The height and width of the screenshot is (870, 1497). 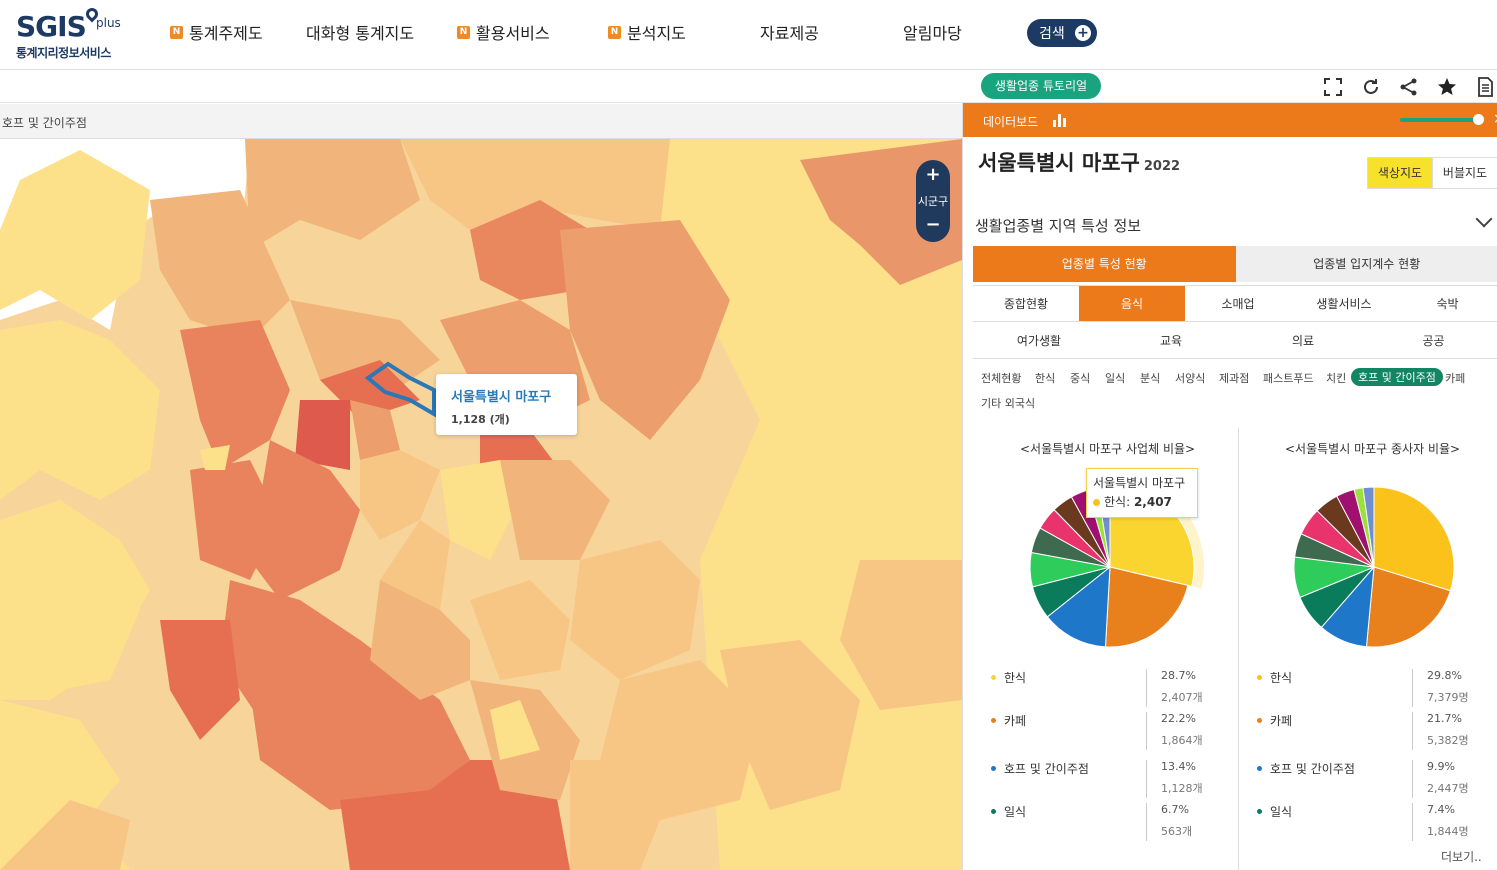 What do you see at coordinates (63, 53) in the screenshot?
I see `logo-subtitle: 통계지리정보서비스` at bounding box center [63, 53].